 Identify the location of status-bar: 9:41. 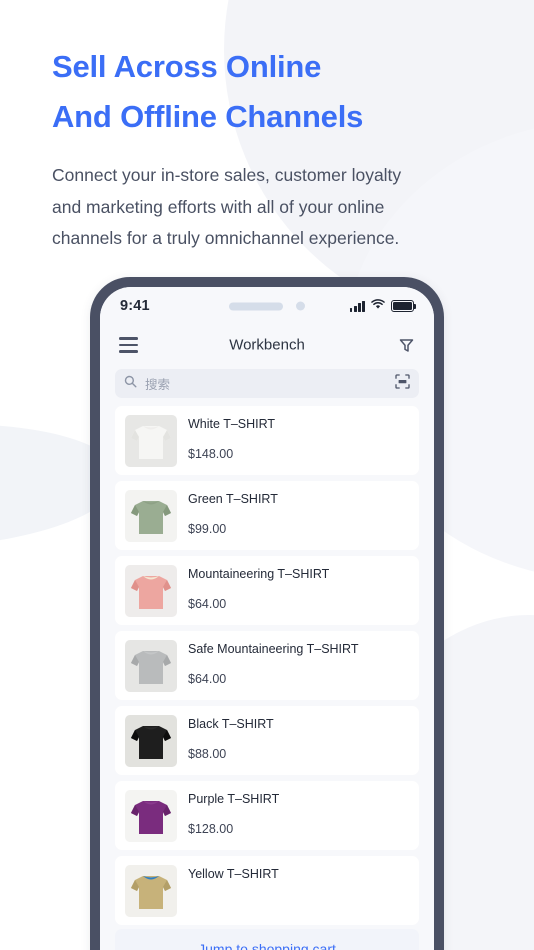
(267, 306).